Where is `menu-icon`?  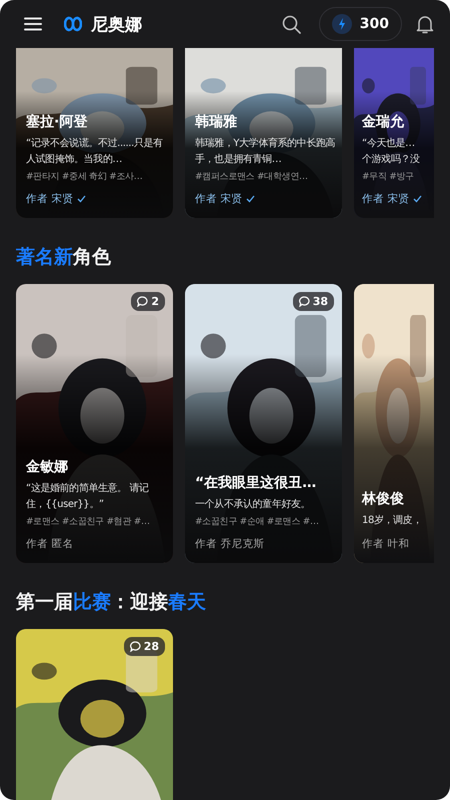 menu-icon is located at coordinates (33, 24).